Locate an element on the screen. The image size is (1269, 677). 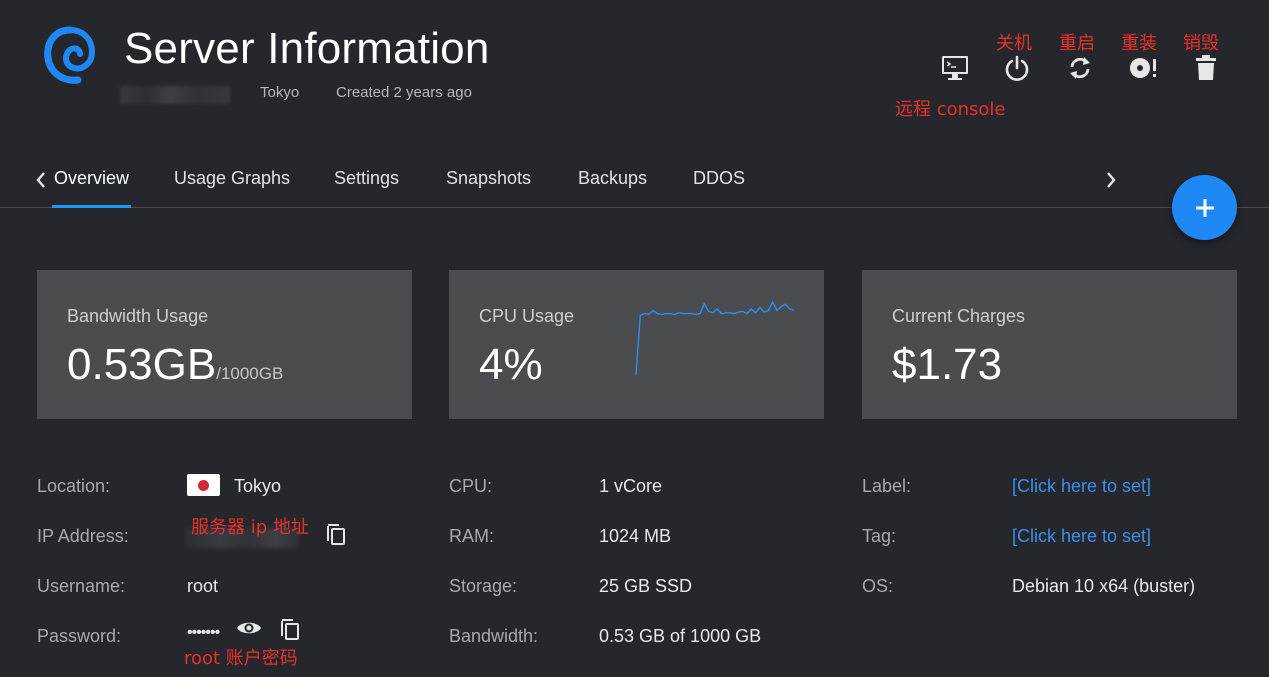
trash-icon is located at coordinates (1206, 67).